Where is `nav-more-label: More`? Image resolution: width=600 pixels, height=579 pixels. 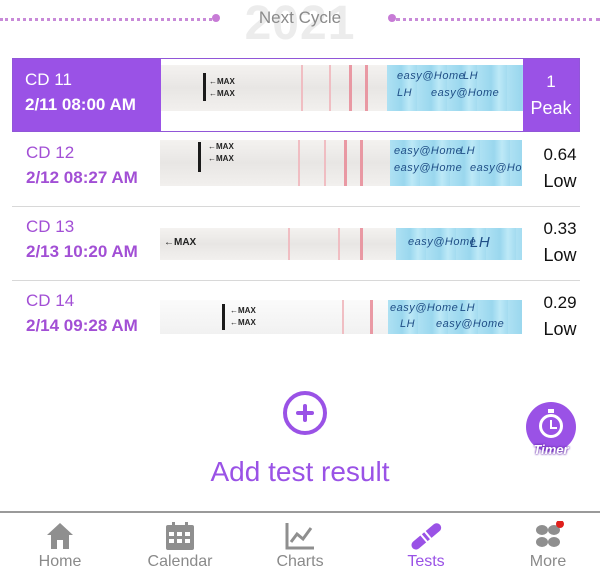
nav-more-label: More is located at coordinates (548, 561).